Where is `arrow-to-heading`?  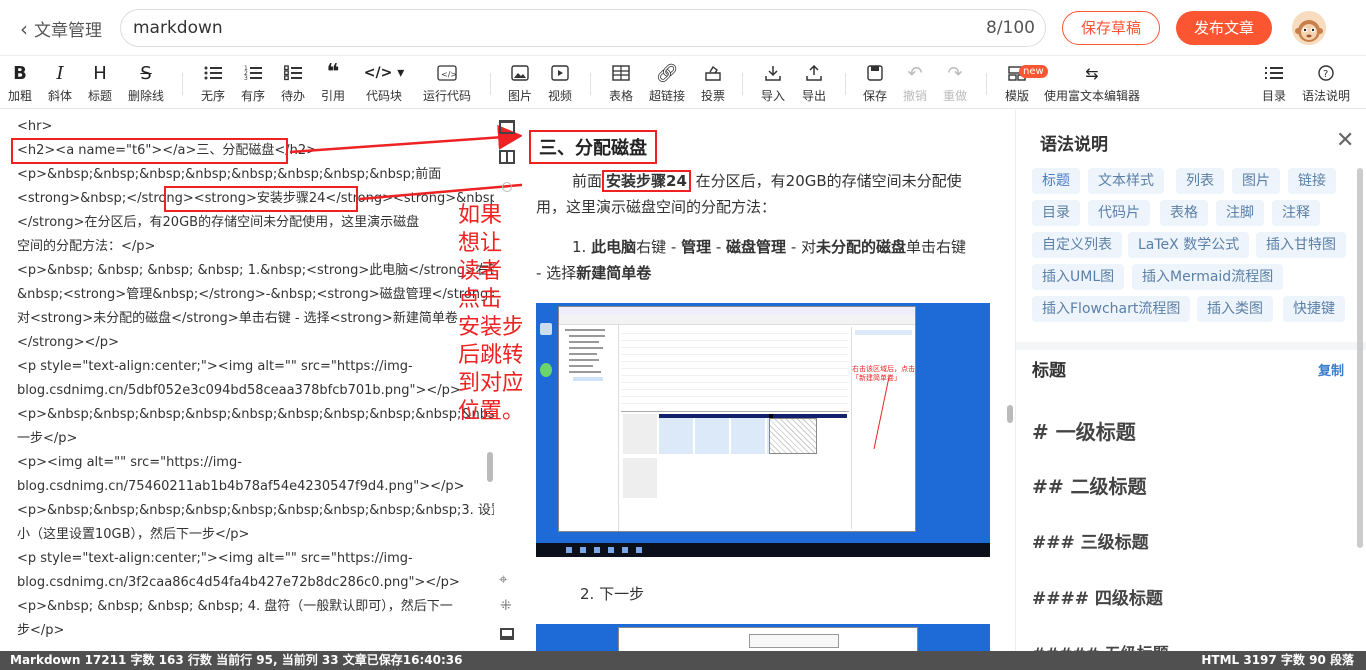 arrow-to-heading is located at coordinates (406, 139).